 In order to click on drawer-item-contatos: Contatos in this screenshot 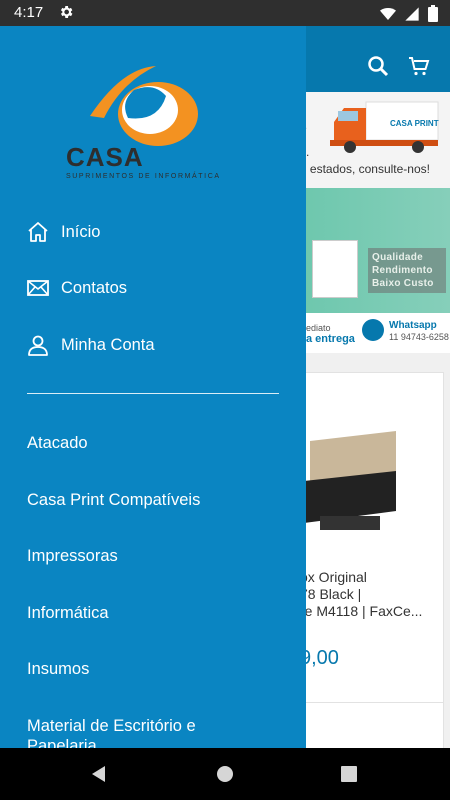, I will do `click(153, 288)`.